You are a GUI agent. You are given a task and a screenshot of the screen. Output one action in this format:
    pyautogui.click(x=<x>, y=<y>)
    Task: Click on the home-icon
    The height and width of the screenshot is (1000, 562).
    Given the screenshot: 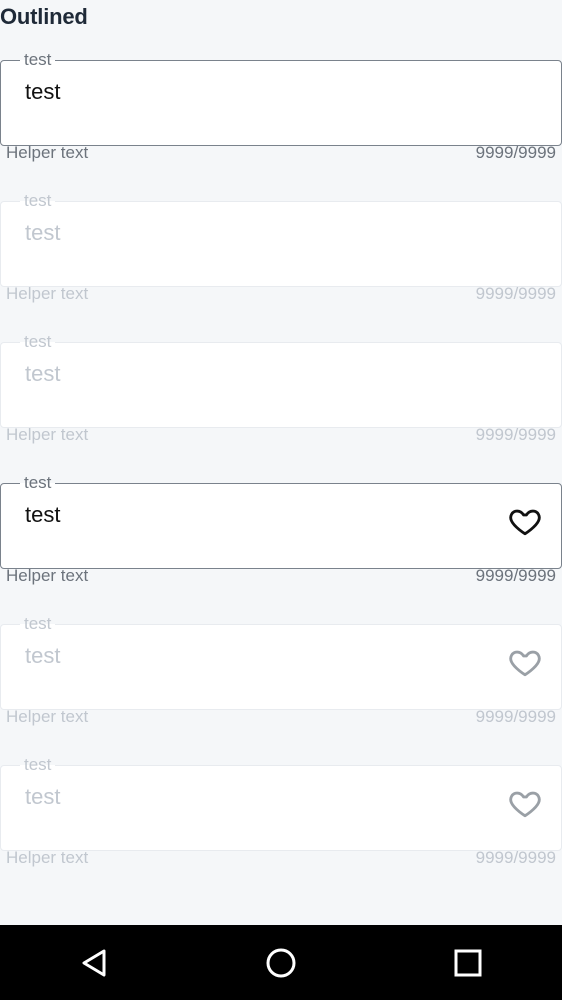 What is the action you would take?
    pyautogui.click(x=281, y=963)
    